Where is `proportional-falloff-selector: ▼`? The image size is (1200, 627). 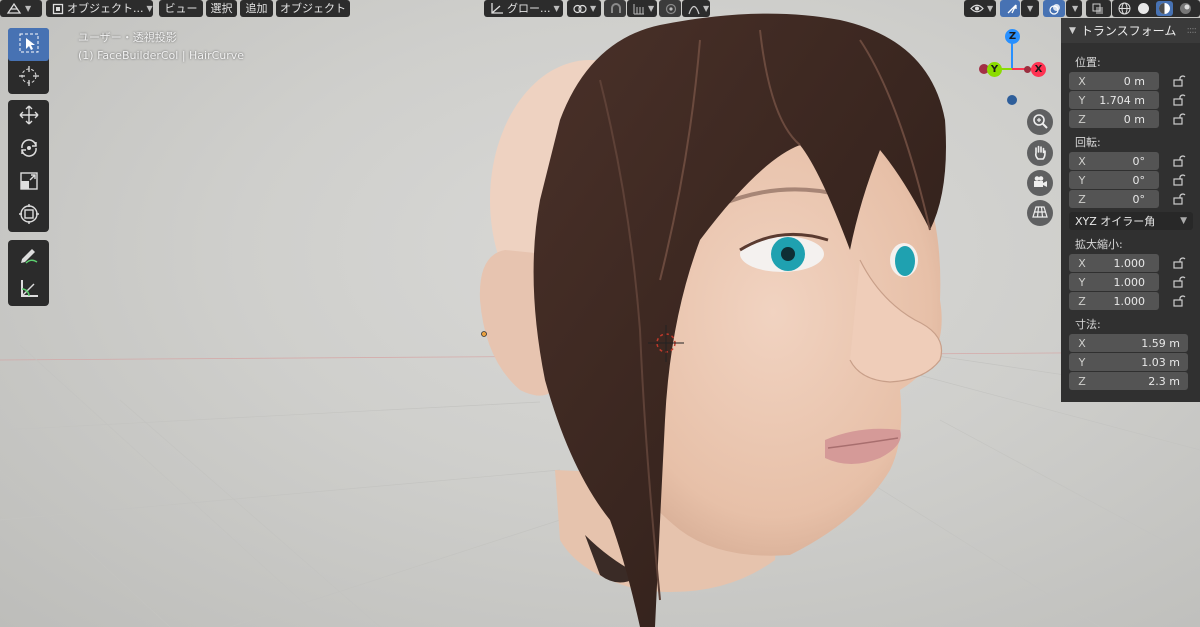 proportional-falloff-selector: ▼ is located at coordinates (696, 8).